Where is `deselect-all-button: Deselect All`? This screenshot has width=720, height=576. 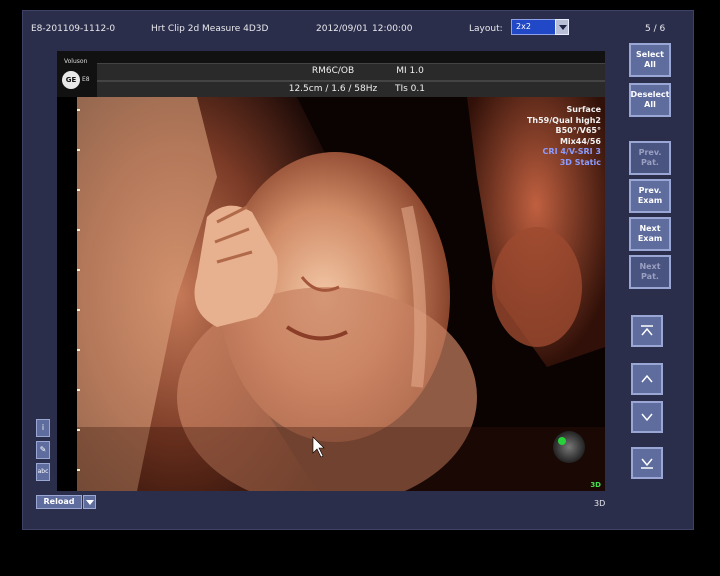 deselect-all-button: Deselect All is located at coordinates (650, 100).